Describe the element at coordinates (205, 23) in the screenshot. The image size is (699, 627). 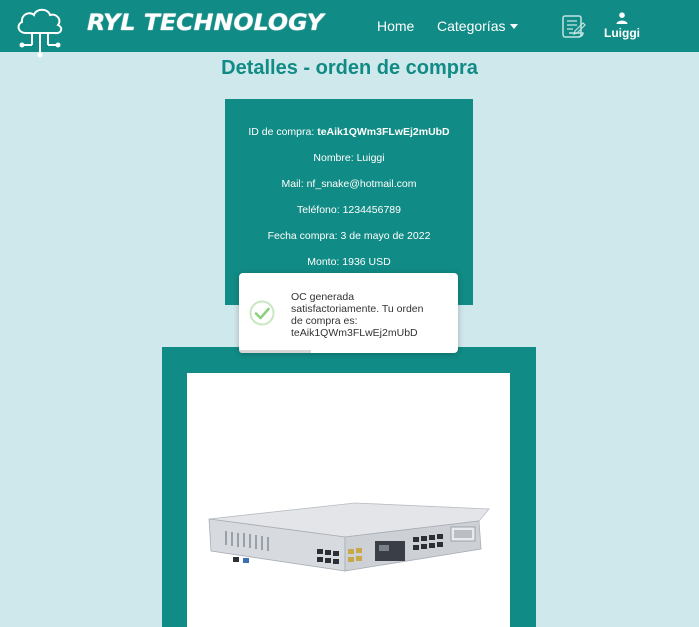
I see `brand-name: RYL TECHNOLOGY` at that location.